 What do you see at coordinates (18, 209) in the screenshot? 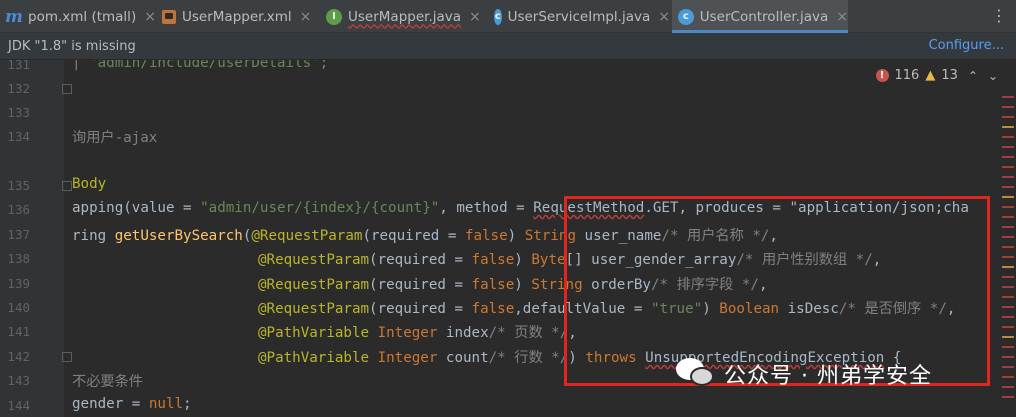
I see `line-number: 136` at bounding box center [18, 209].